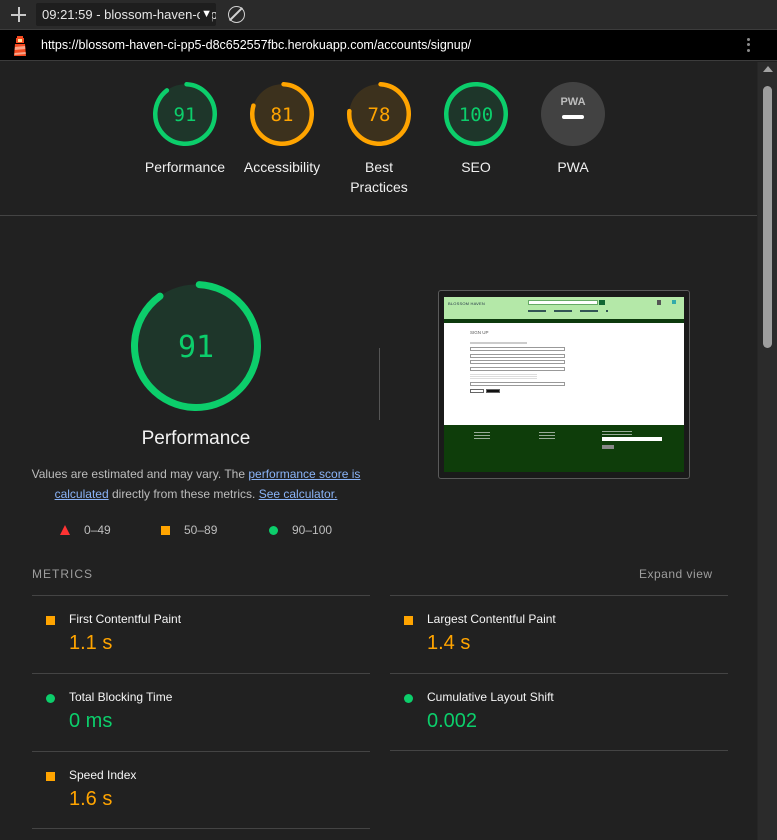  I want to click on gauge-score: 78, so click(379, 115).